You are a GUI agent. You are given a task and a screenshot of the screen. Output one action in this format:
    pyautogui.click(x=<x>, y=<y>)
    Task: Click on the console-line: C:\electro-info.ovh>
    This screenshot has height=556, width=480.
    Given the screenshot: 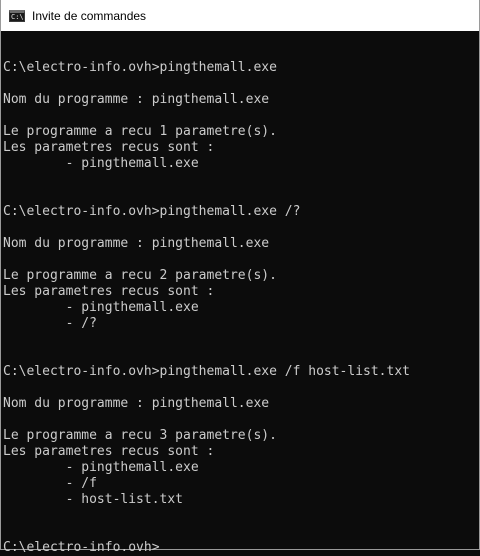 What is the action you would take?
    pyautogui.click(x=81, y=547)
    